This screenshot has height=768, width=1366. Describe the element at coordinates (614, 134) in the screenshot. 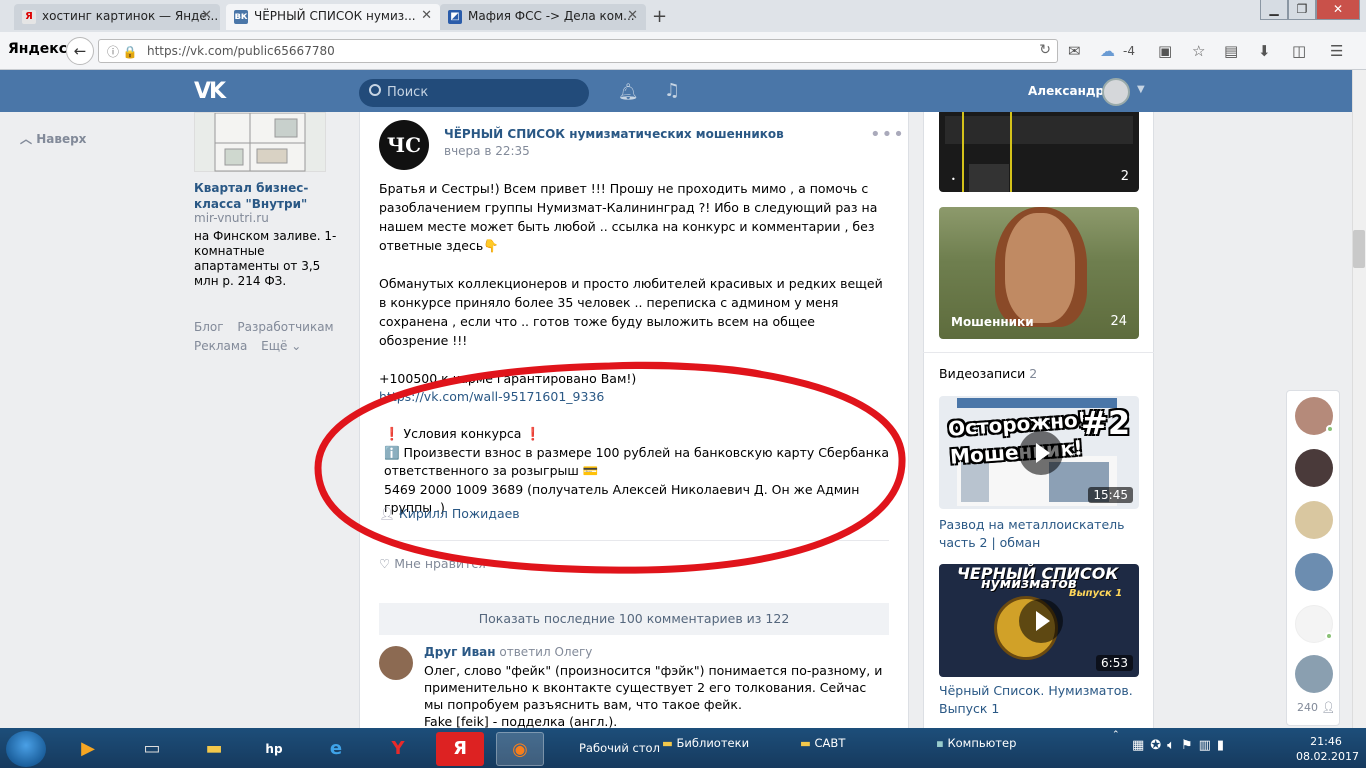

I see `post-author: ЧЁРНЫЙ СПИСОК нумизматических мошенников` at that location.